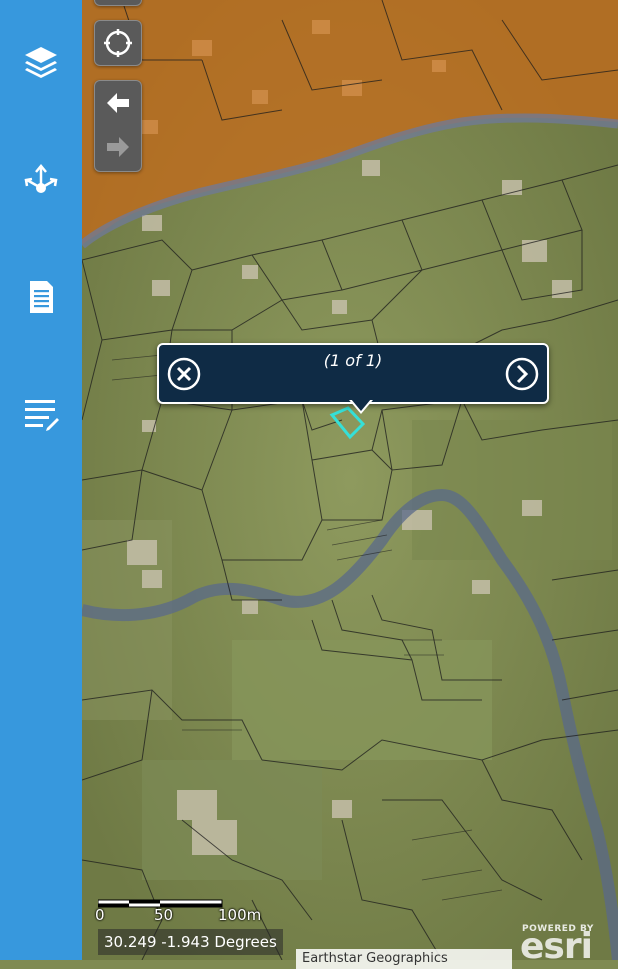 The width and height of the screenshot is (618, 969). I want to click on extent-nav-control, so click(118, 126).